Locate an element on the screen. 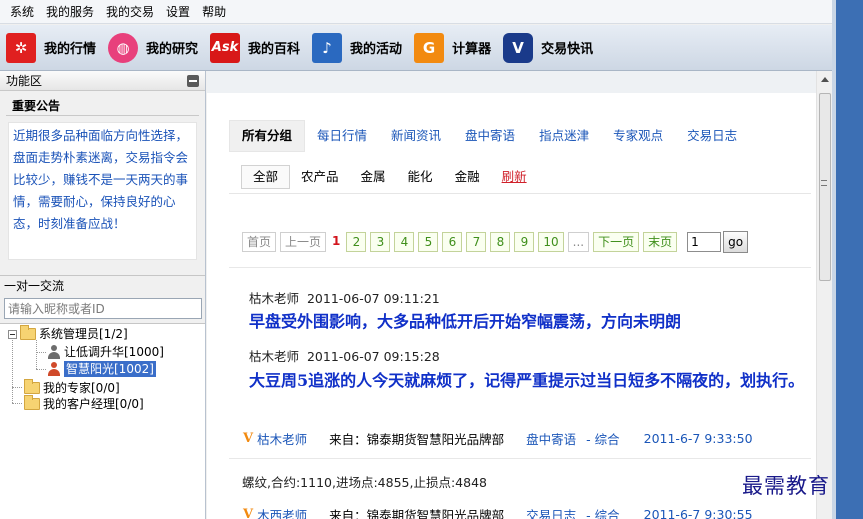  post-title: 大豆周5追涨的人今天就麻烦了，记得严重提示过当日短多不隔夜的，划执行。 is located at coordinates (527, 380).